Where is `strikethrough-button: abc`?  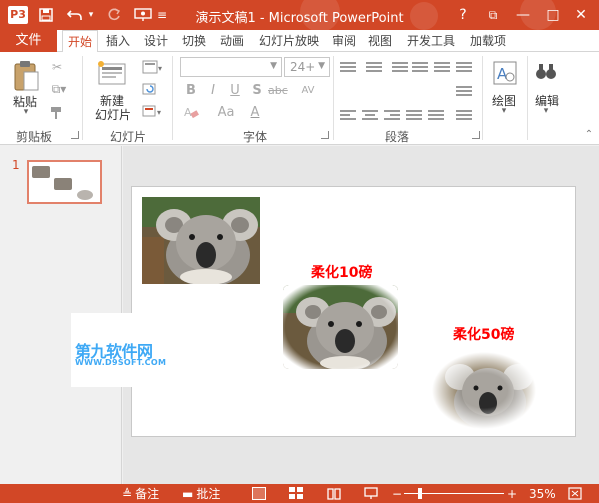 strikethrough-button: abc is located at coordinates (278, 91).